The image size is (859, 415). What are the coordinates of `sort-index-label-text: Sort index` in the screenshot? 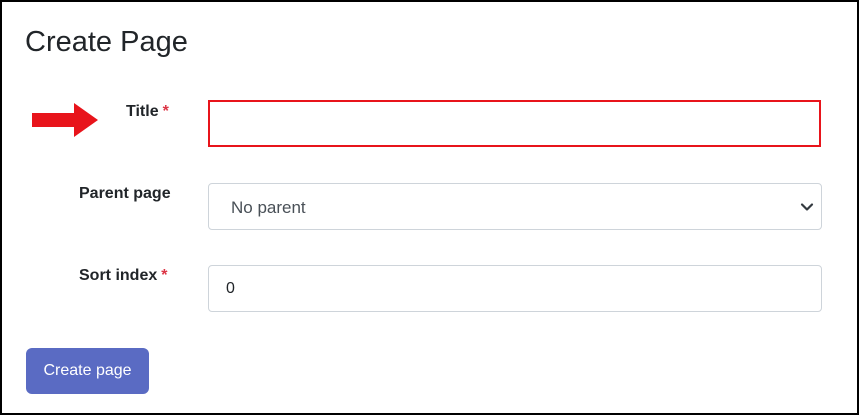 It's located at (118, 275).